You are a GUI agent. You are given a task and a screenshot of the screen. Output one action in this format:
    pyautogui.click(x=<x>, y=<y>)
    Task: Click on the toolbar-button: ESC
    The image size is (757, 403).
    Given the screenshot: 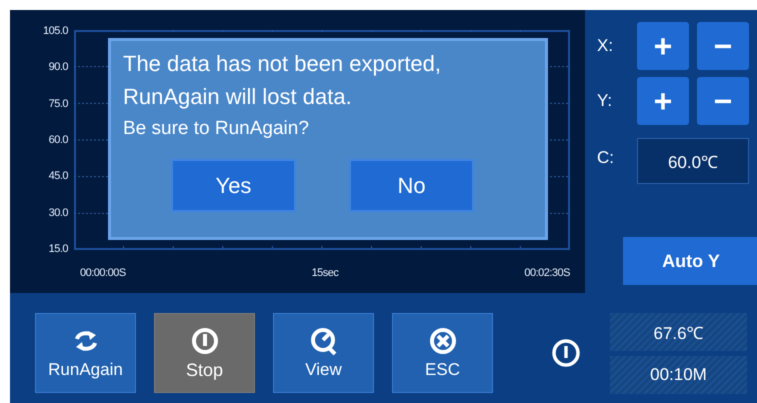 What is the action you would take?
    pyautogui.click(x=442, y=353)
    